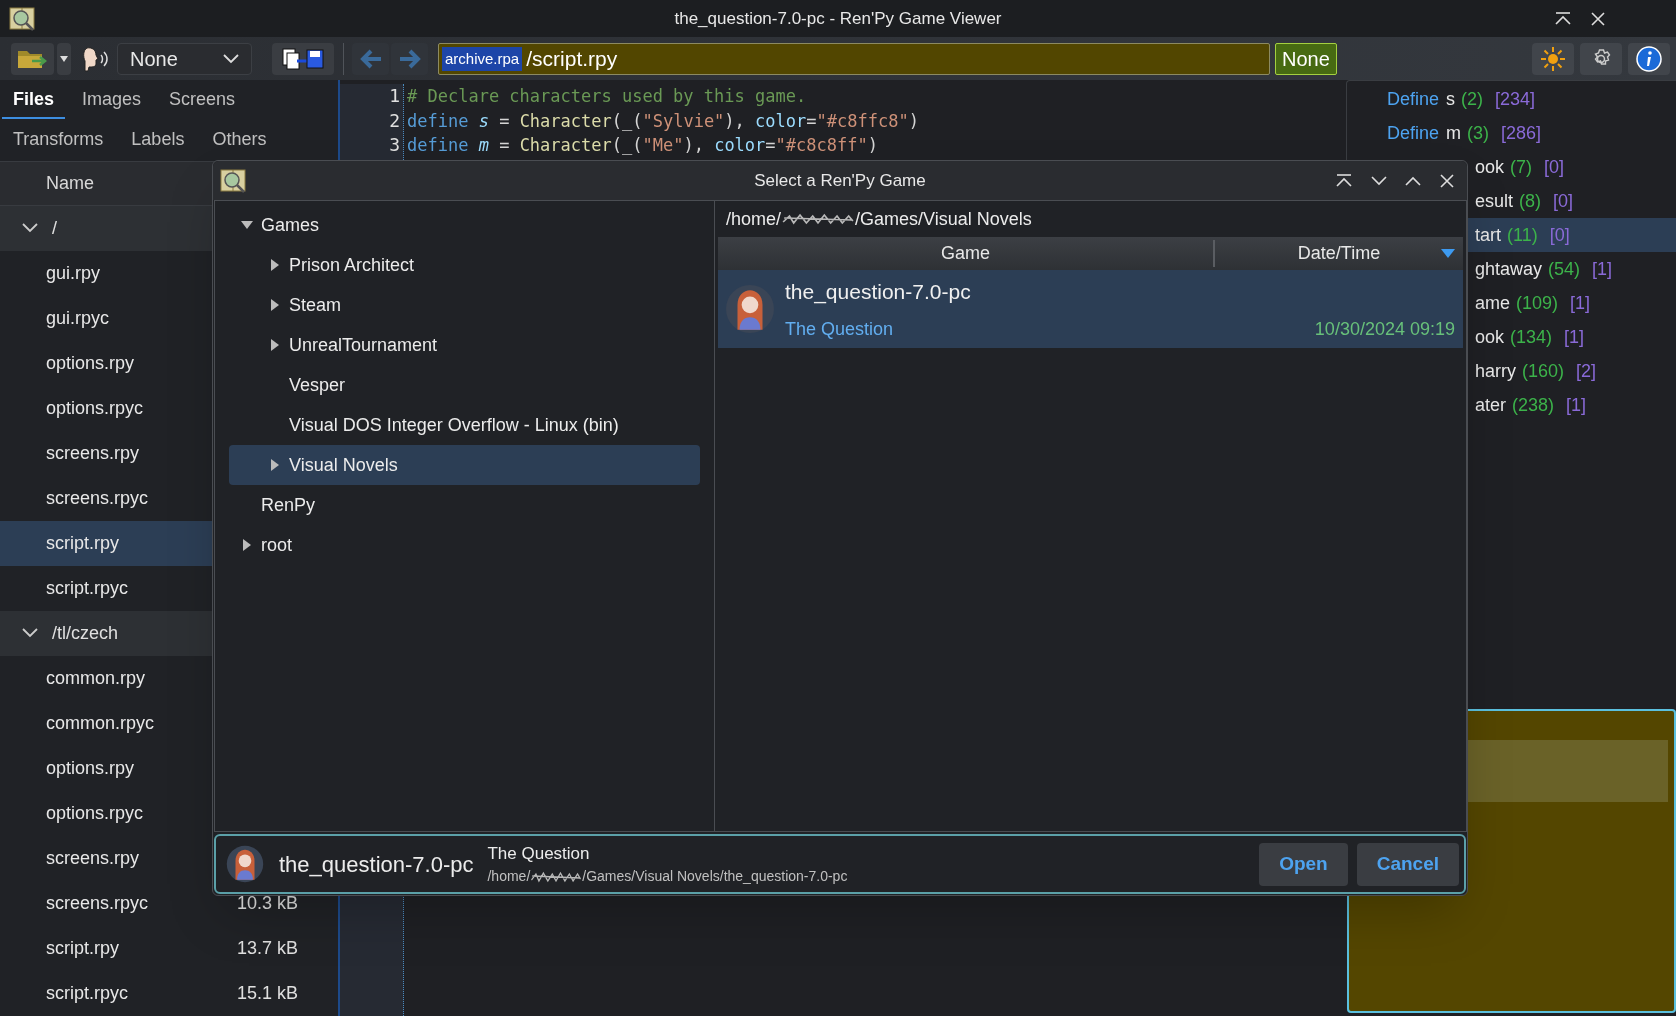 Image resolution: width=1676 pixels, height=1016 pixels. What do you see at coordinates (58, 140) in the screenshot?
I see `tab: Transforms` at bounding box center [58, 140].